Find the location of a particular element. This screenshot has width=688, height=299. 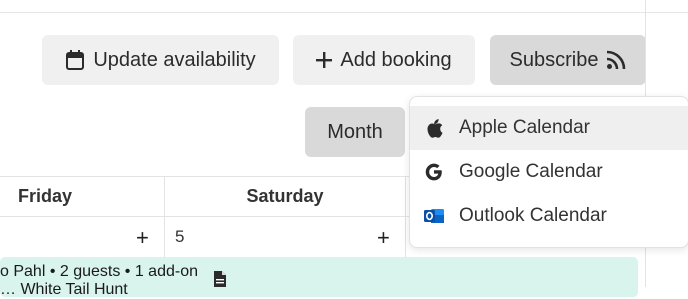

menu-item-apple-calendar: Apple Calendar is located at coordinates (549, 128).